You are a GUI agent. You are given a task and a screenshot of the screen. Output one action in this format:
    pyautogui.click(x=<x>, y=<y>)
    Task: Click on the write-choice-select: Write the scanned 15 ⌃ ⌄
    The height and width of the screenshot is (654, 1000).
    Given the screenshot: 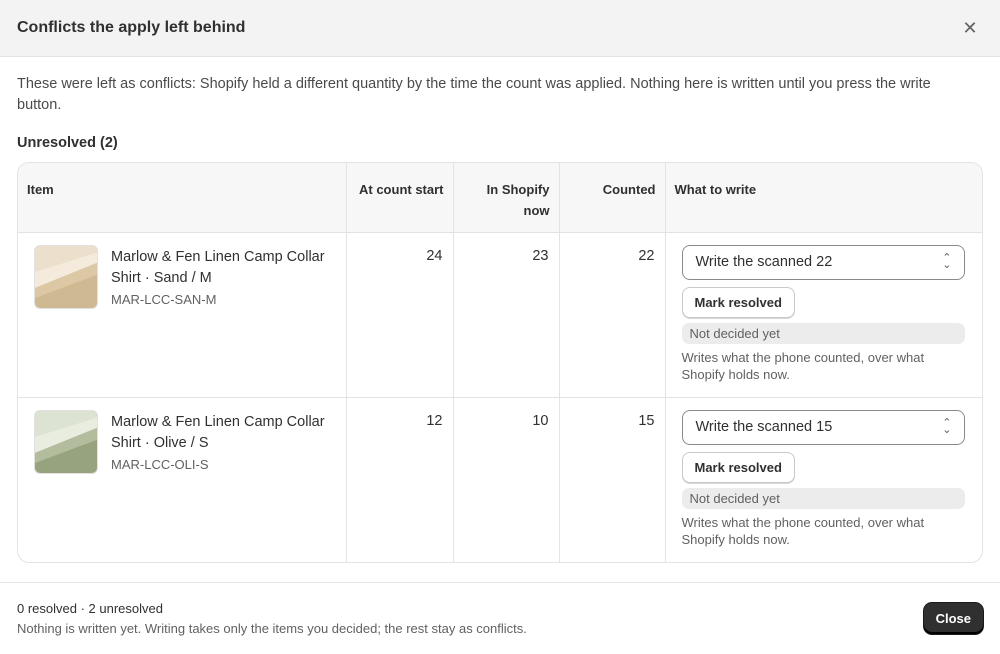 What is the action you would take?
    pyautogui.click(x=823, y=427)
    